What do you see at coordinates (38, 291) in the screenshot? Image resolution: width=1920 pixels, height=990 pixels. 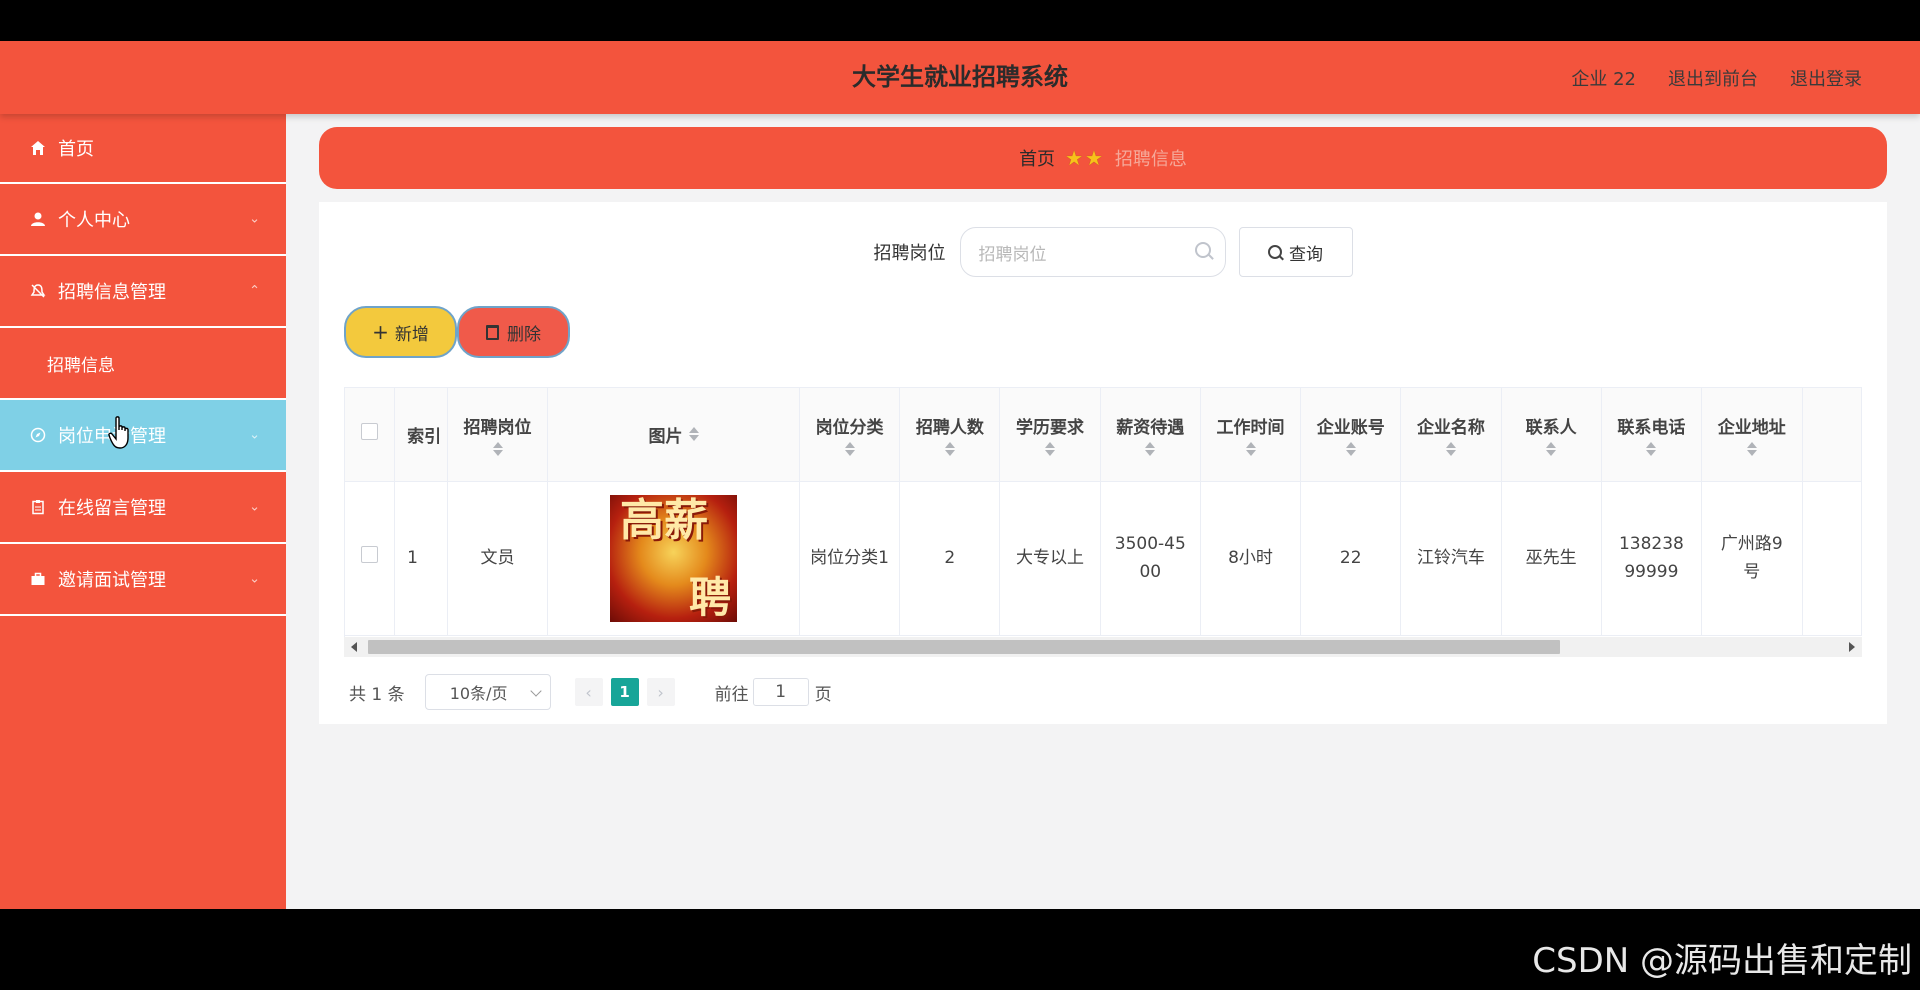 I see `bell-icon` at bounding box center [38, 291].